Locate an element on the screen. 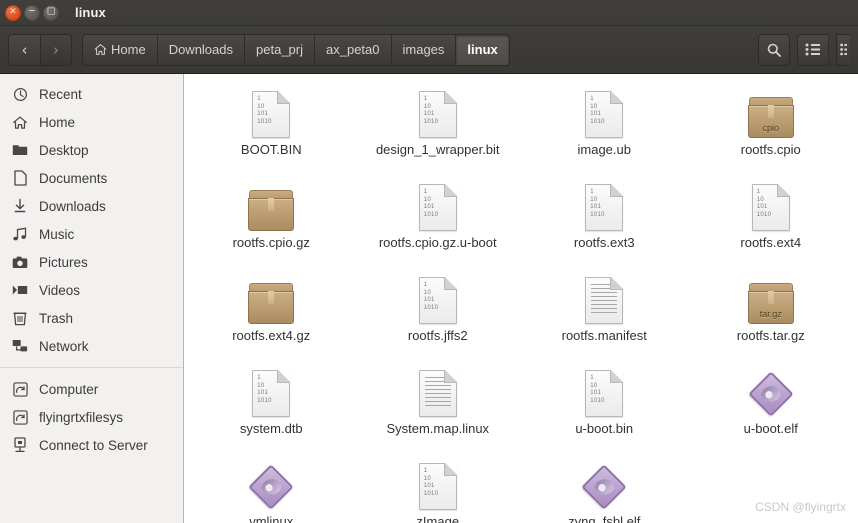 The image size is (858, 523). breadcrumb-item-images: images is located at coordinates (423, 49).